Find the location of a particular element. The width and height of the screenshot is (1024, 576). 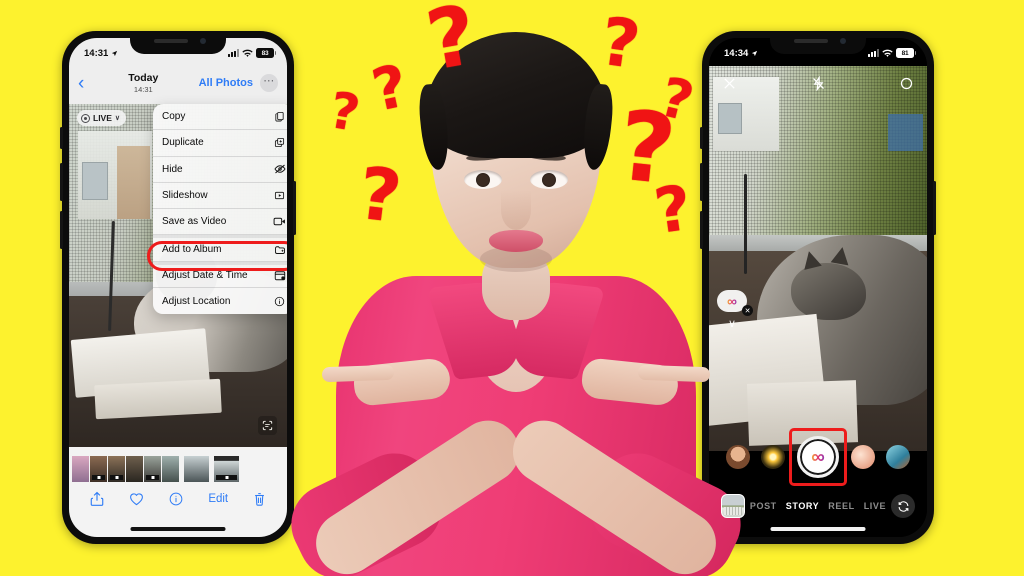

trash-icon is located at coordinates (259, 499).